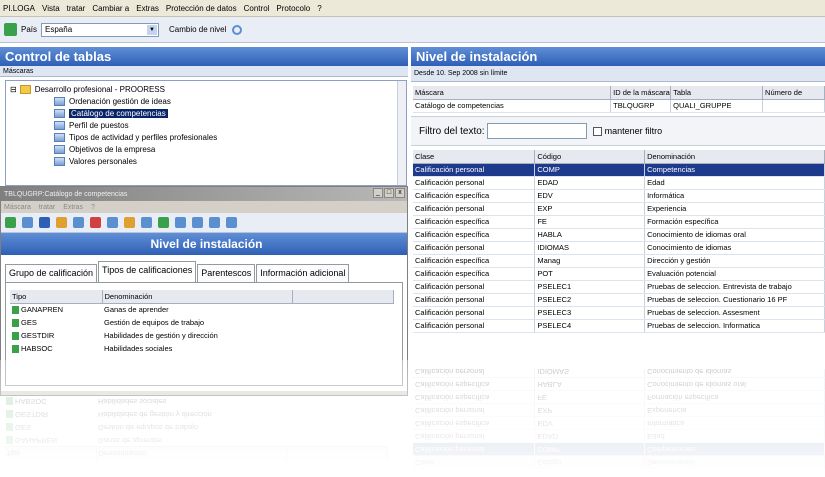  Describe the element at coordinates (597, 131) in the screenshot. I see `keep-filter-checkbox` at that location.